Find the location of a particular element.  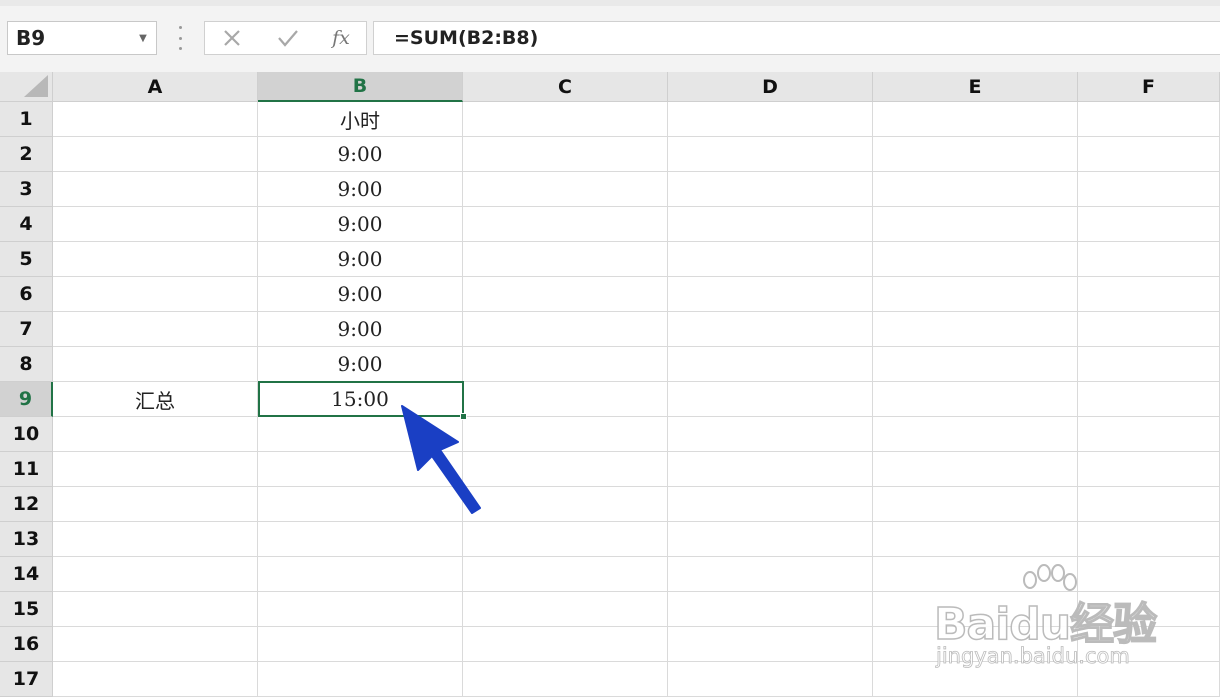

cell-a12 is located at coordinates (155, 504).